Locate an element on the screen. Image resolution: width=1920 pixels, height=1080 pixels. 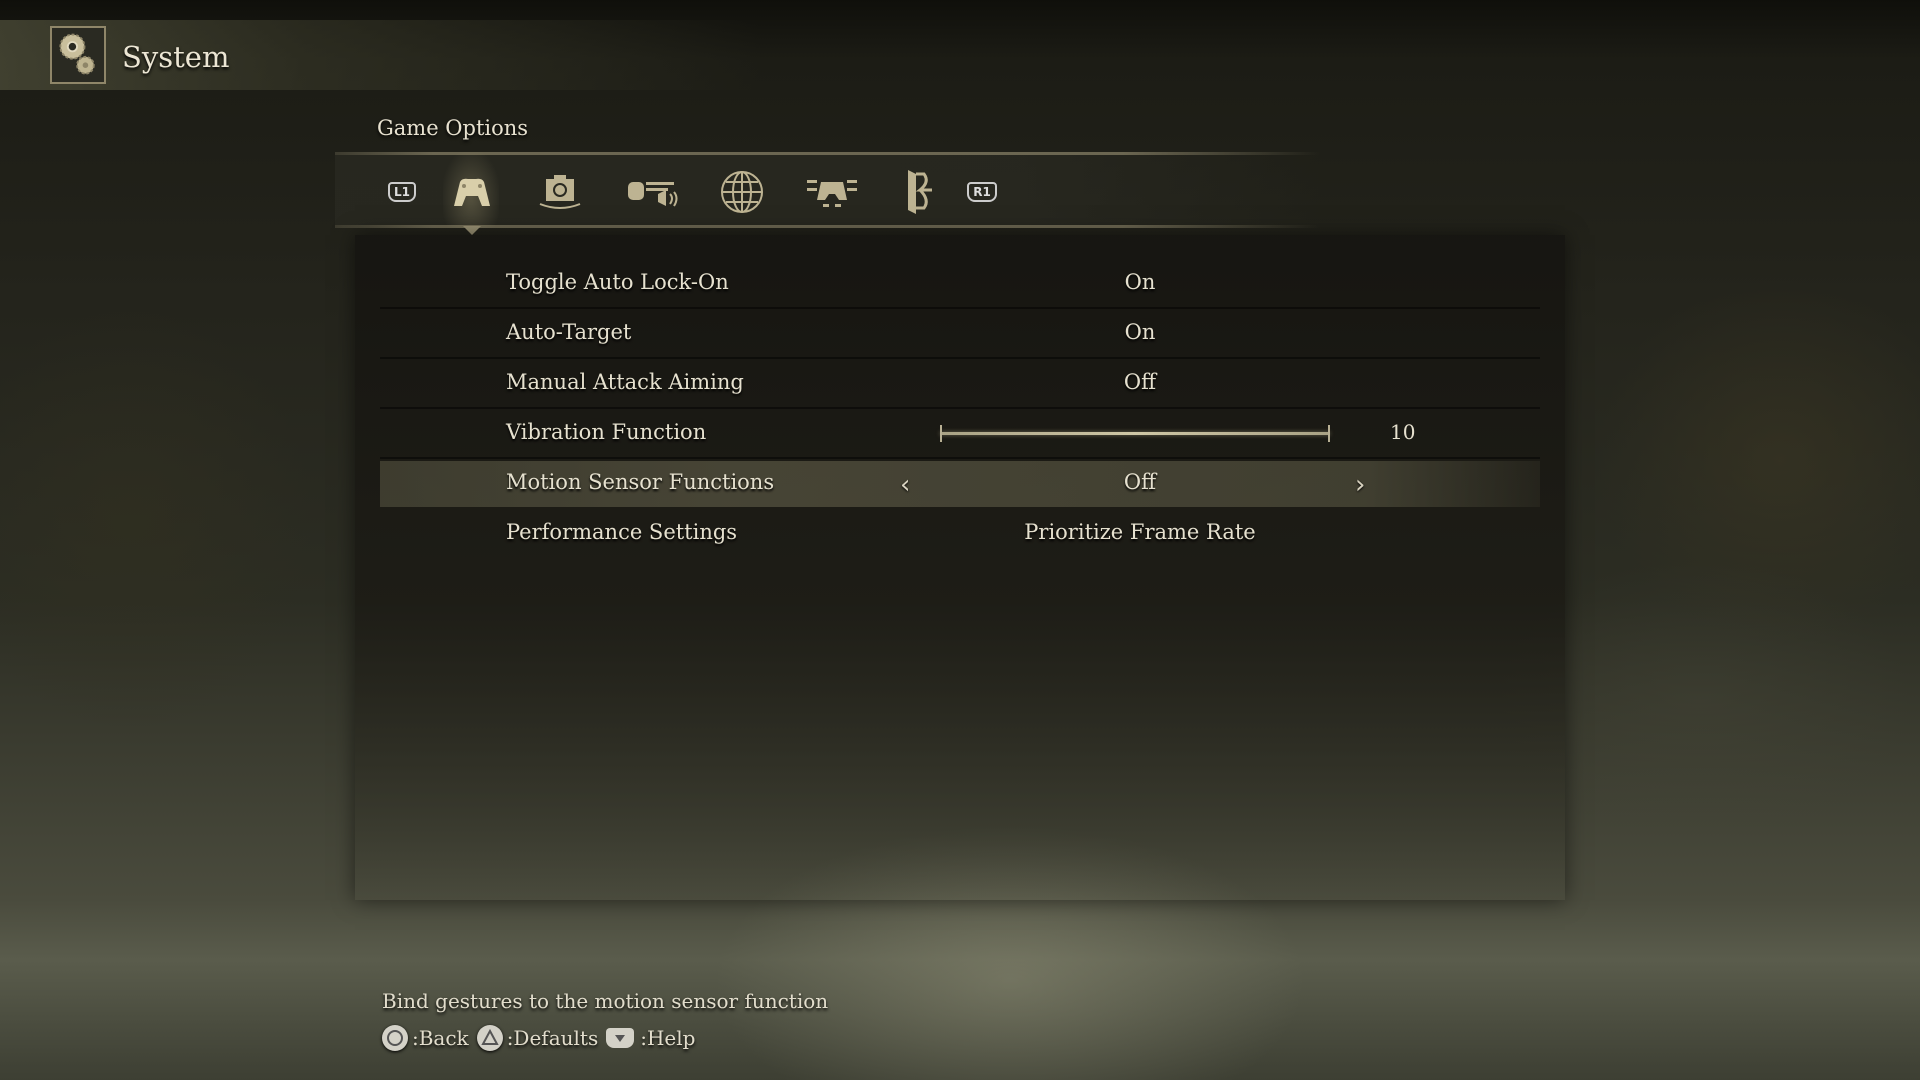
menu-title: System is located at coordinates (176, 57).